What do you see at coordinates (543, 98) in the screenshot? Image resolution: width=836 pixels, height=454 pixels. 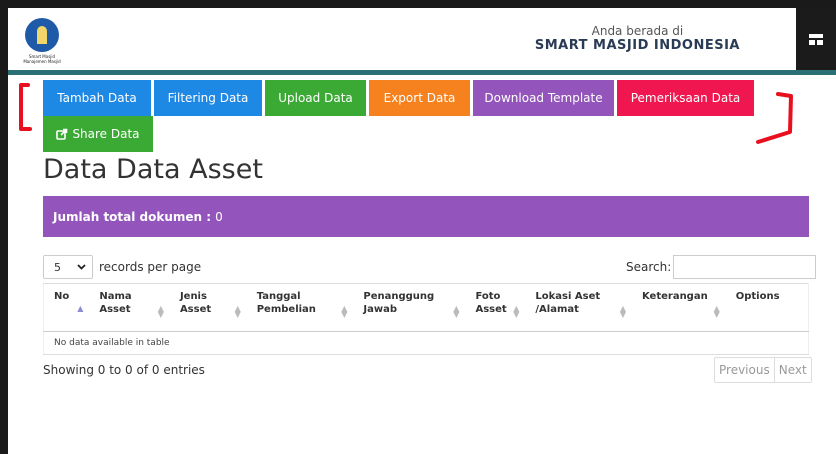 I see `download-template-button: Download Template` at bounding box center [543, 98].